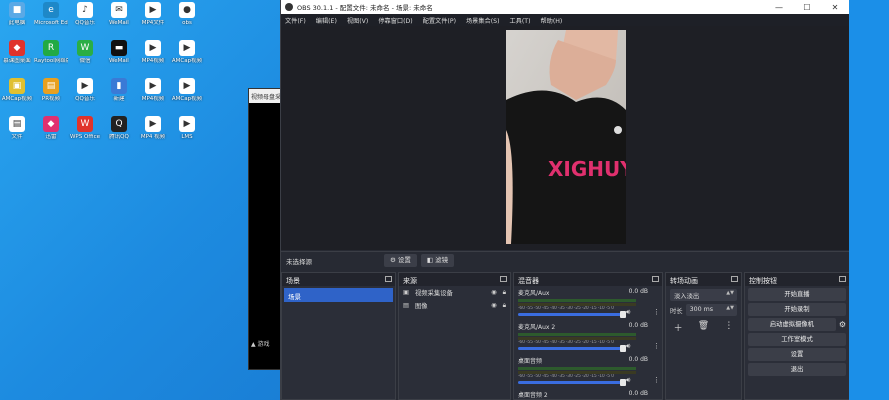 The width and height of the screenshot is (889, 400). Describe the element at coordinates (439, 20) in the screenshot. I see `menu-profile: 配置文件(P)` at that location.